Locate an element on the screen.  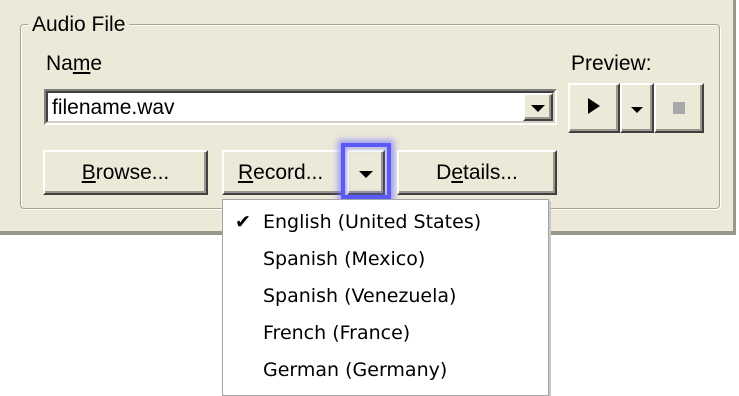
preview-stop-button is located at coordinates (679, 108).